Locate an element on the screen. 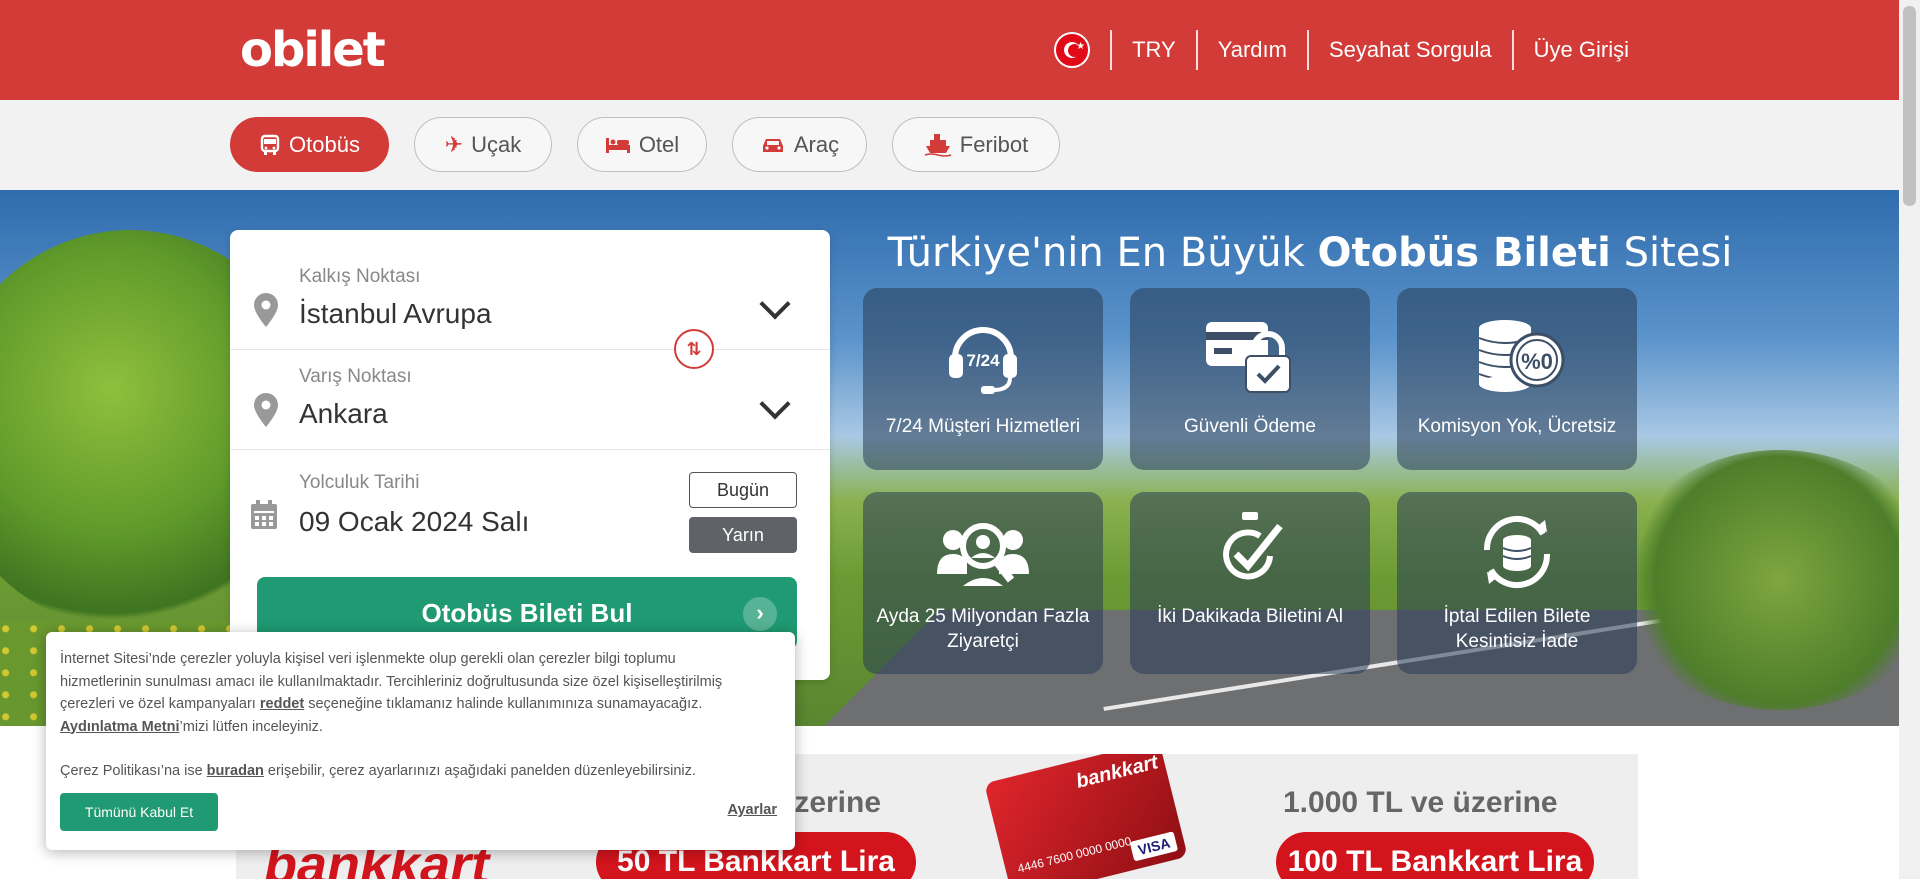 This screenshot has width=1920, height=879. tab-flight: ✈ Uçak is located at coordinates (483, 144).